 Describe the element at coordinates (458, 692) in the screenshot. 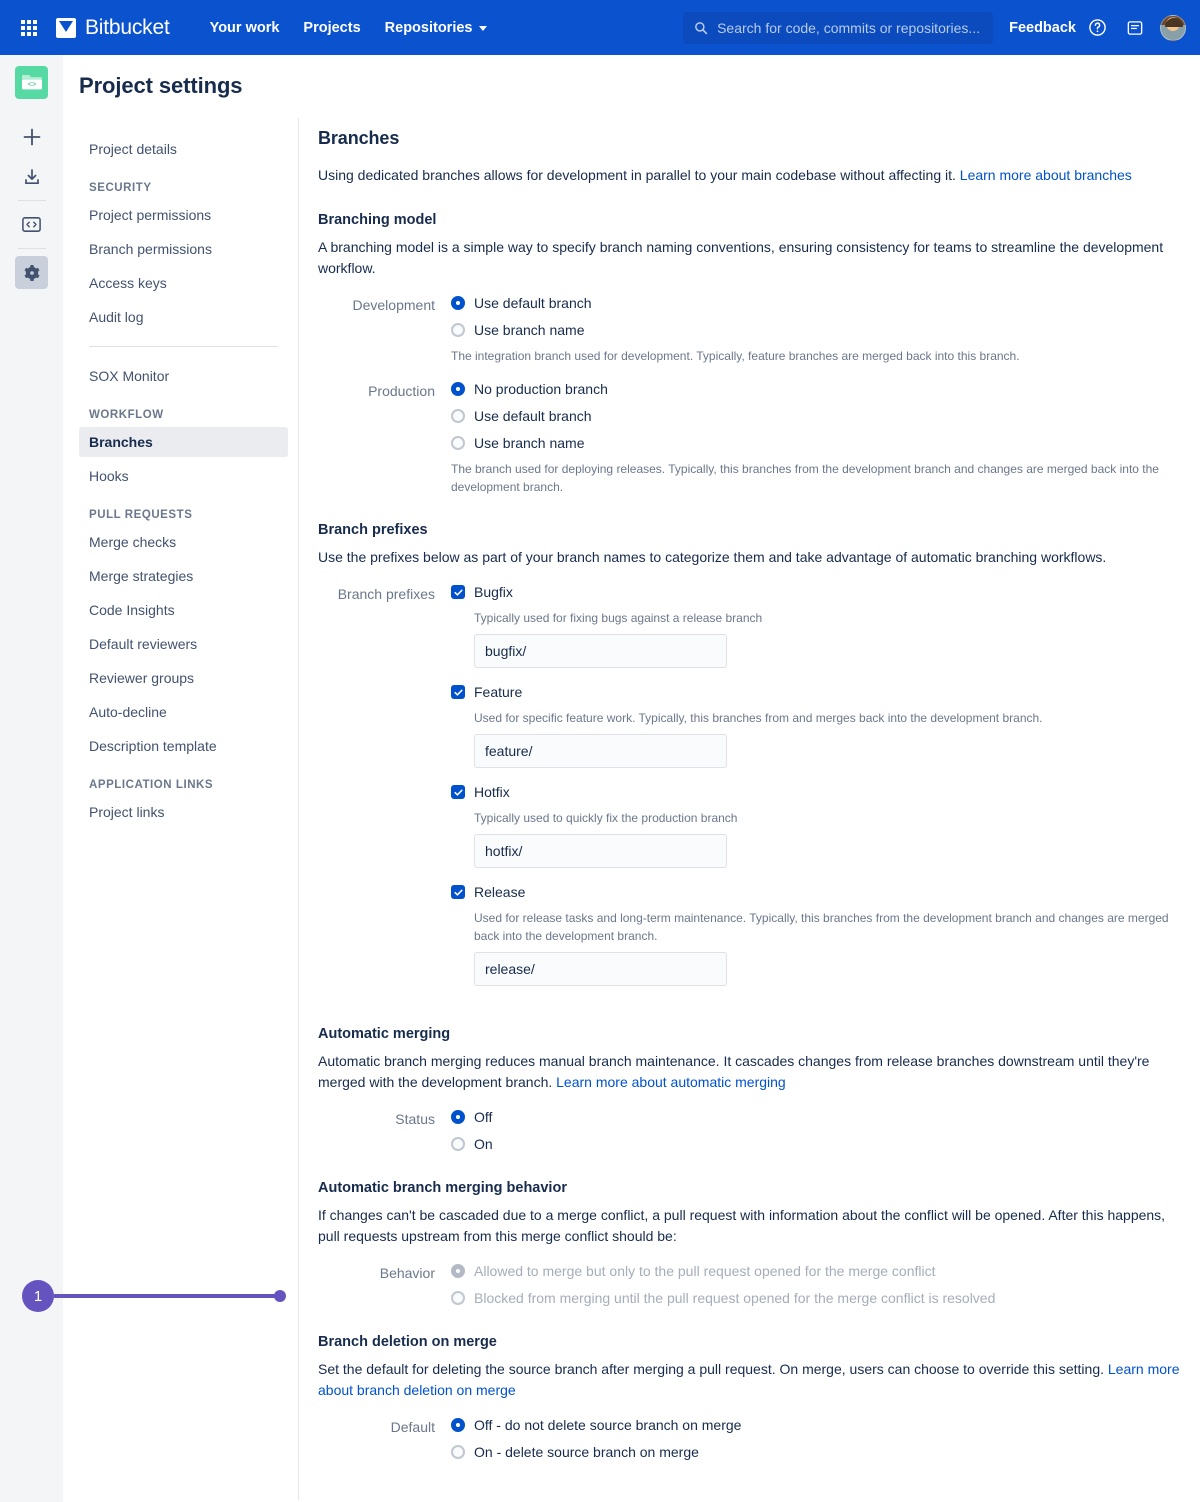

I see `checkbox-icon` at that location.